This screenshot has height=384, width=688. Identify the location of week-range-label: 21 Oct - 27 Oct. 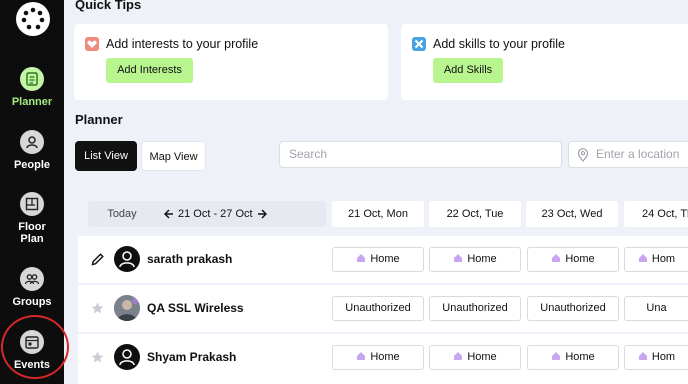
(215, 214).